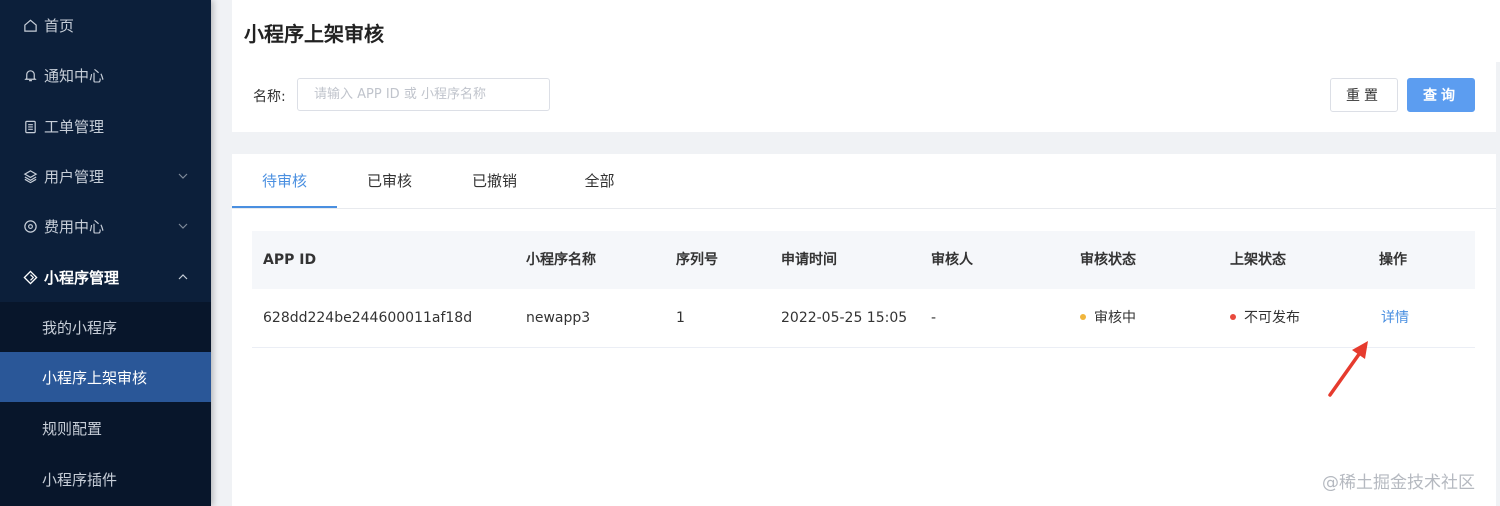 This screenshot has height=506, width=1500. I want to click on page-header: 小程序上架审核, so click(866, 31).